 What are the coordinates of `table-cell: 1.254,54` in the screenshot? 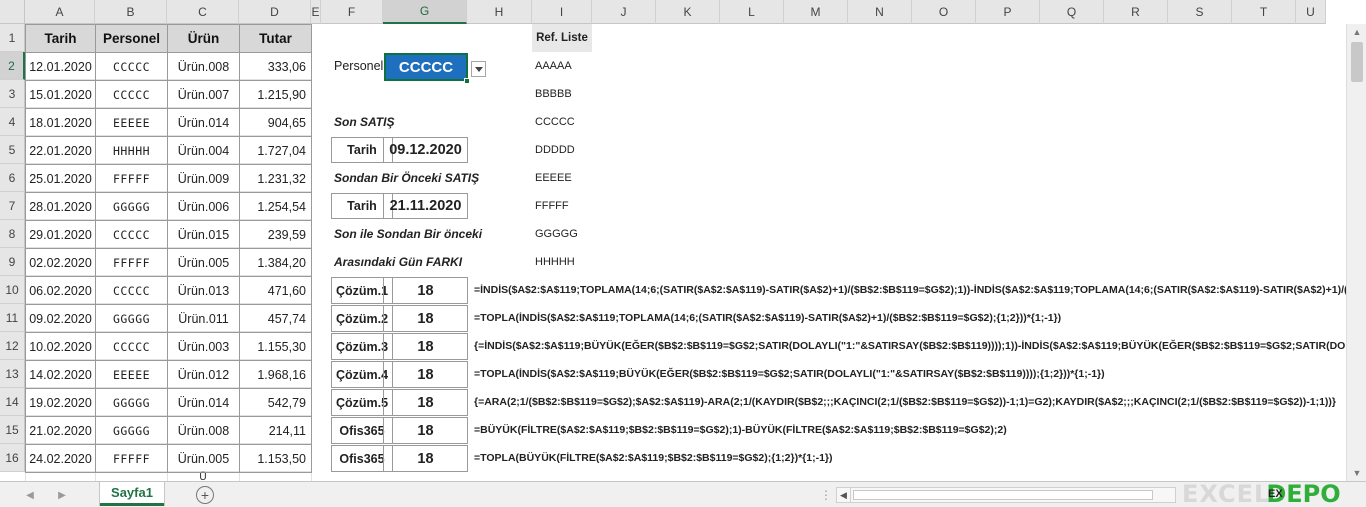 It's located at (275, 206).